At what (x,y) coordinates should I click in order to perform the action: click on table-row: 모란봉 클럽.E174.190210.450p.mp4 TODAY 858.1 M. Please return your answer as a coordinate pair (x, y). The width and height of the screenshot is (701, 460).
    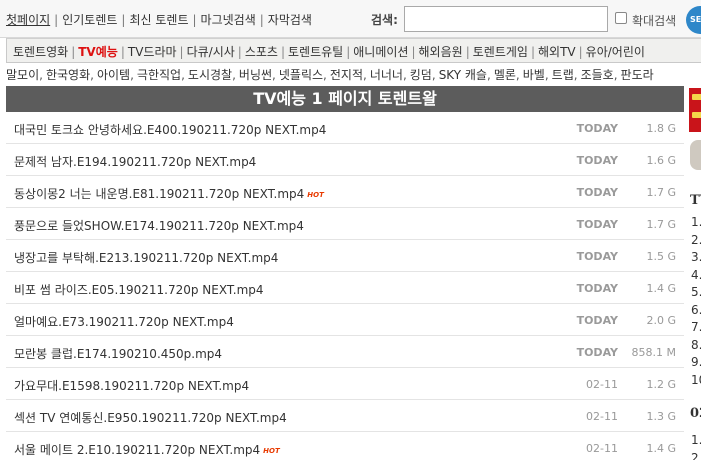
    Looking at the image, I should click on (345, 352).